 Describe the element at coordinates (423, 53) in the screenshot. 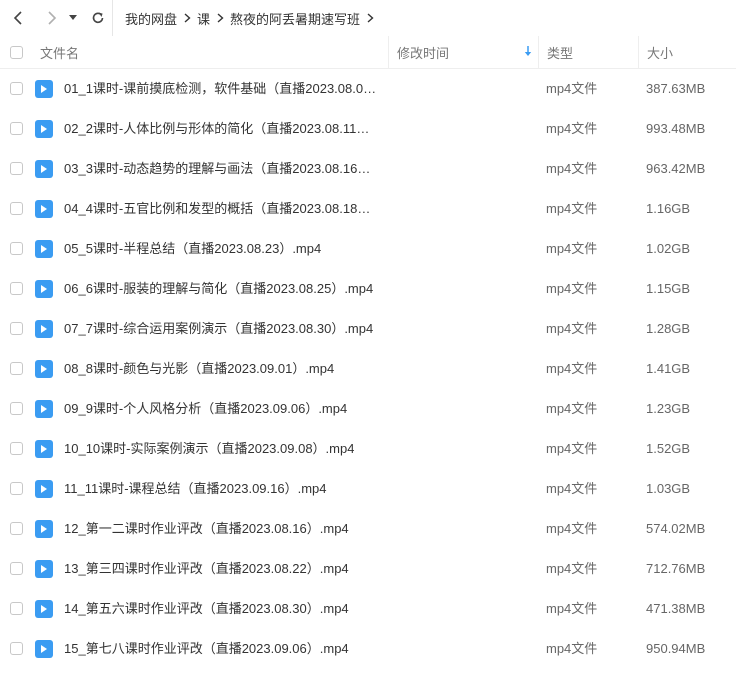

I see `column-header-time-label: 修改时间` at that location.